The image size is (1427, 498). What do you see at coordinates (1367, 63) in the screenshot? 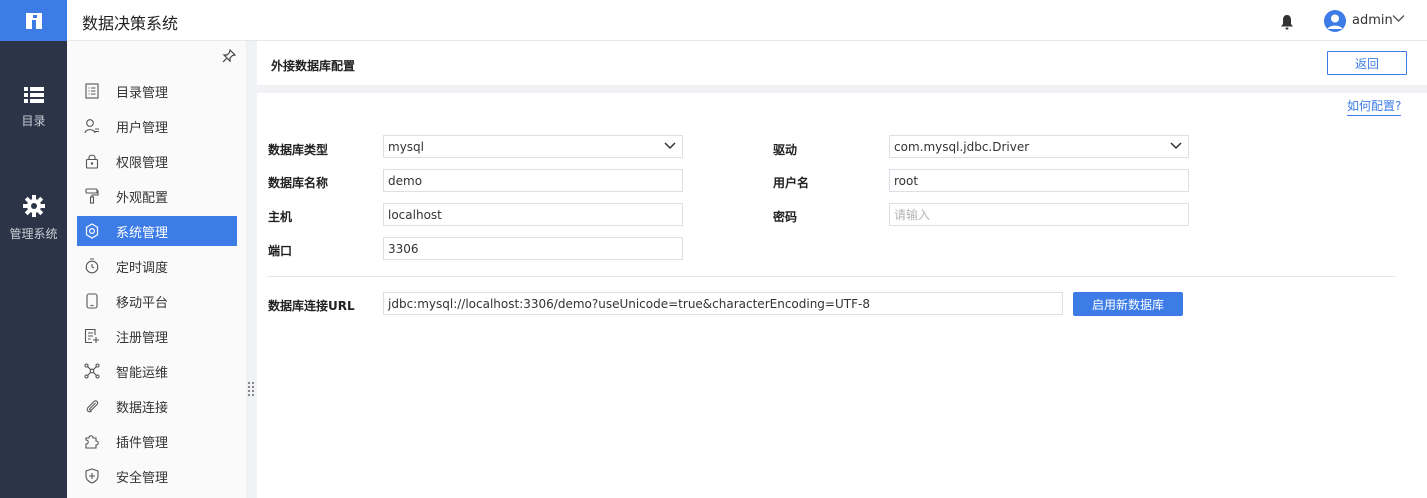
I see `back-button: 返回` at bounding box center [1367, 63].